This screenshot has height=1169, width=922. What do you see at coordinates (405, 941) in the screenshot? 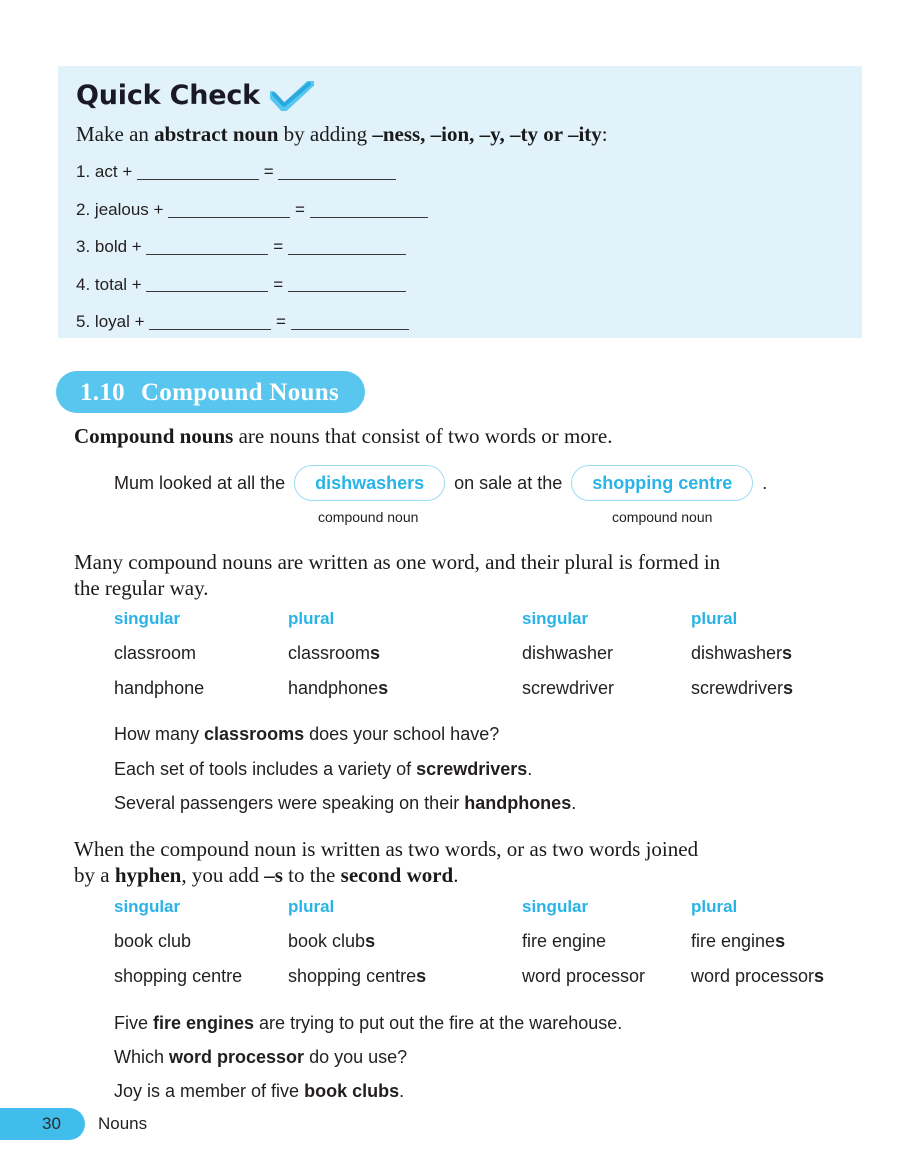
I see `cell-plural-1: book clubs` at bounding box center [405, 941].